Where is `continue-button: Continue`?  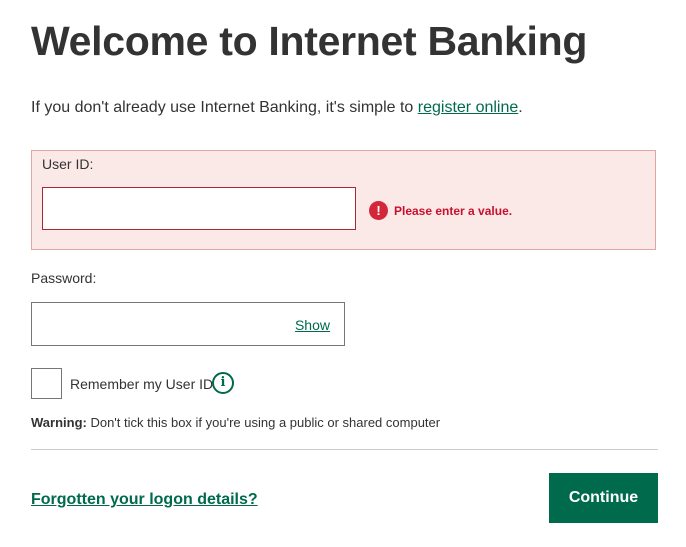 continue-button: Continue is located at coordinates (603, 498).